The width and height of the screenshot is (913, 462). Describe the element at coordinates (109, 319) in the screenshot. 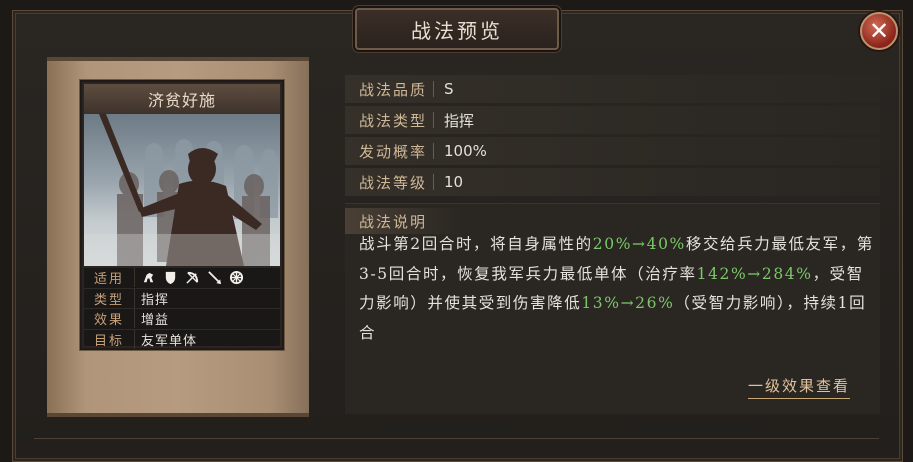

I see `stat-key: 效果` at that location.